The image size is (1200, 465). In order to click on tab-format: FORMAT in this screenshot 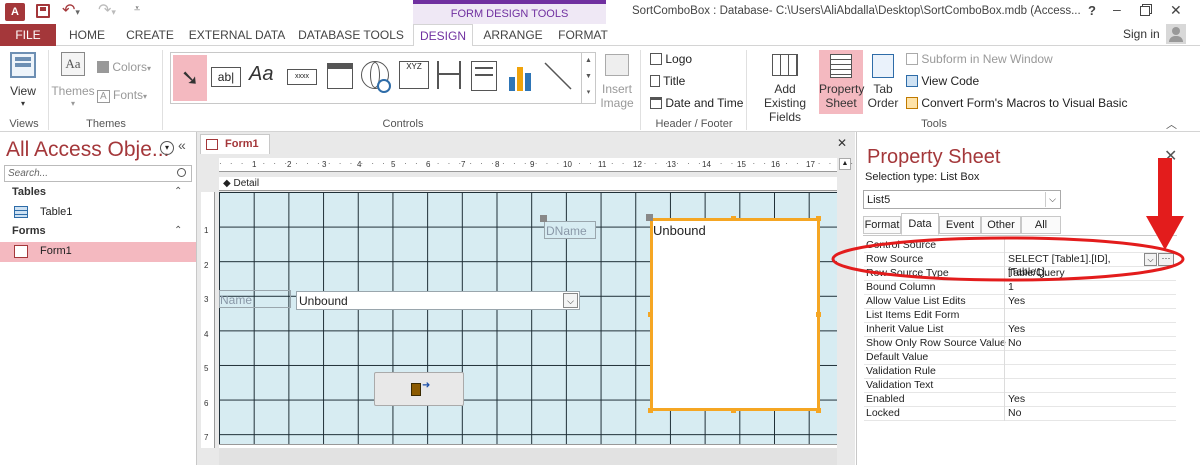, I will do `click(583, 35)`.